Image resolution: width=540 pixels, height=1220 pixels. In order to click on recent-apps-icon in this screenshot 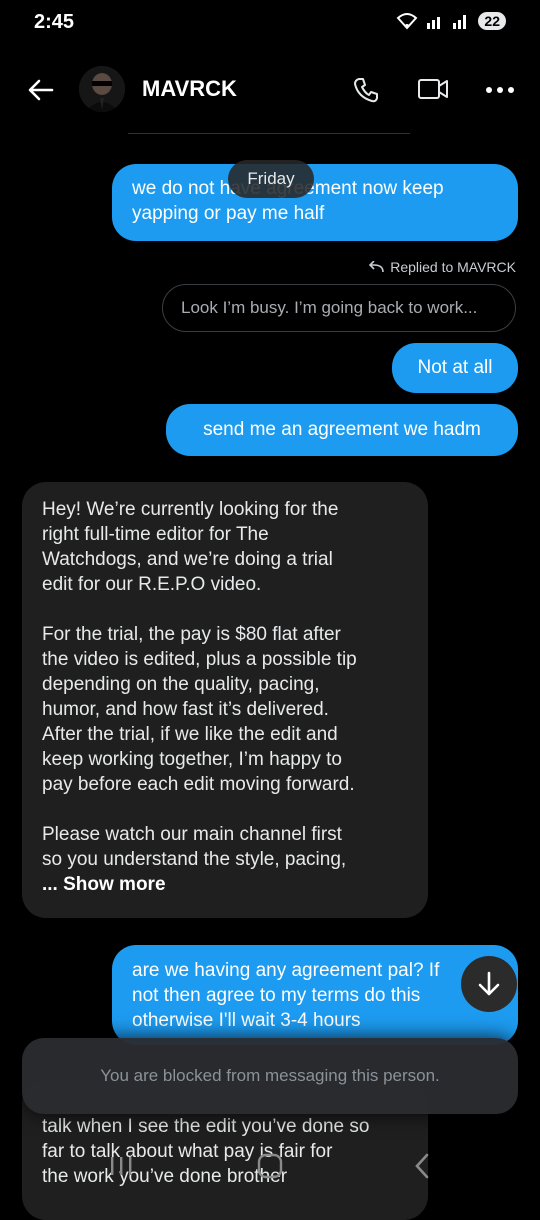, I will do `click(121, 1166)`.